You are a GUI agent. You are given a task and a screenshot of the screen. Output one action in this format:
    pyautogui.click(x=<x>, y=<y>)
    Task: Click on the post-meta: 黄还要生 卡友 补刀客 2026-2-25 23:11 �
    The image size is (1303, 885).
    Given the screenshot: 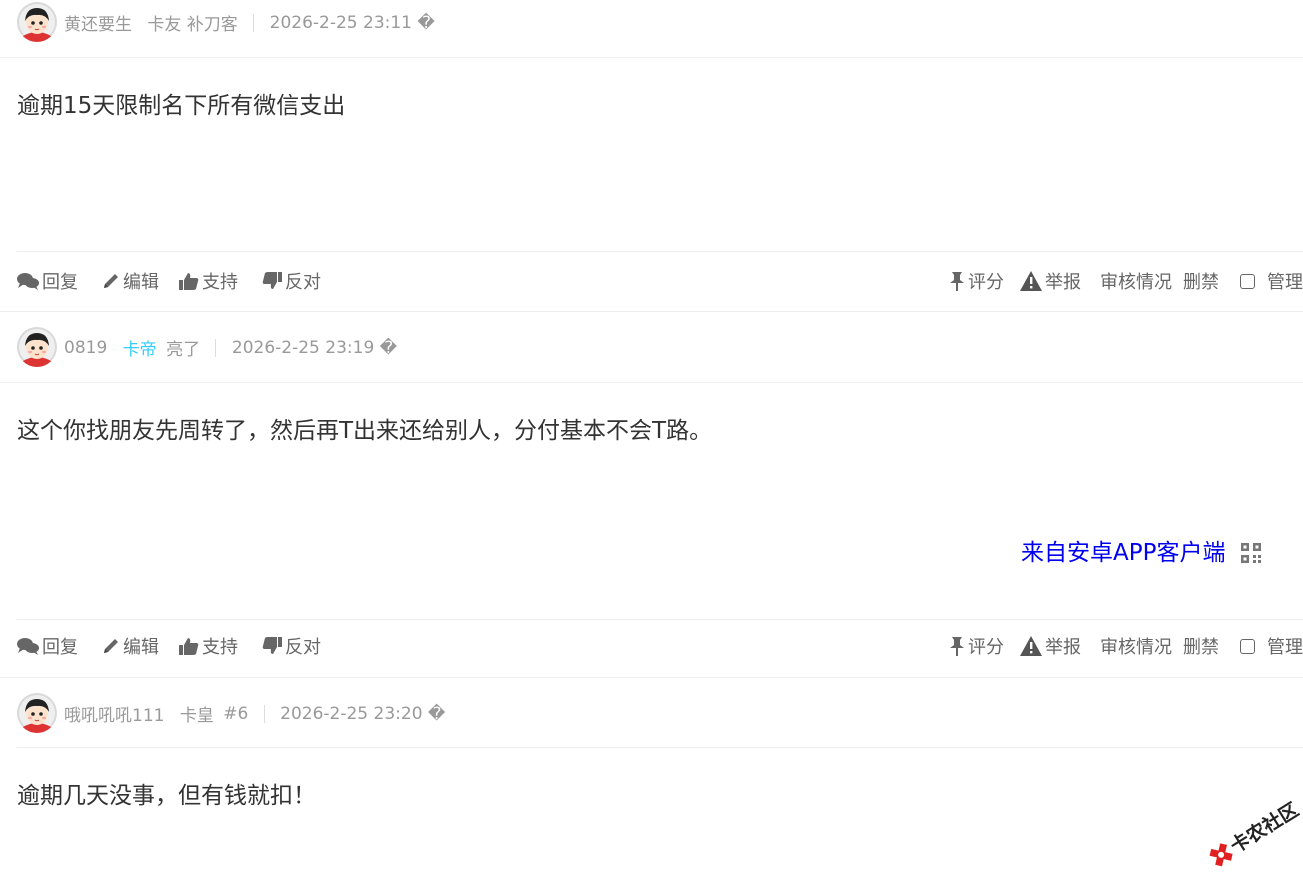 What is the action you would take?
    pyautogui.click(x=249, y=23)
    